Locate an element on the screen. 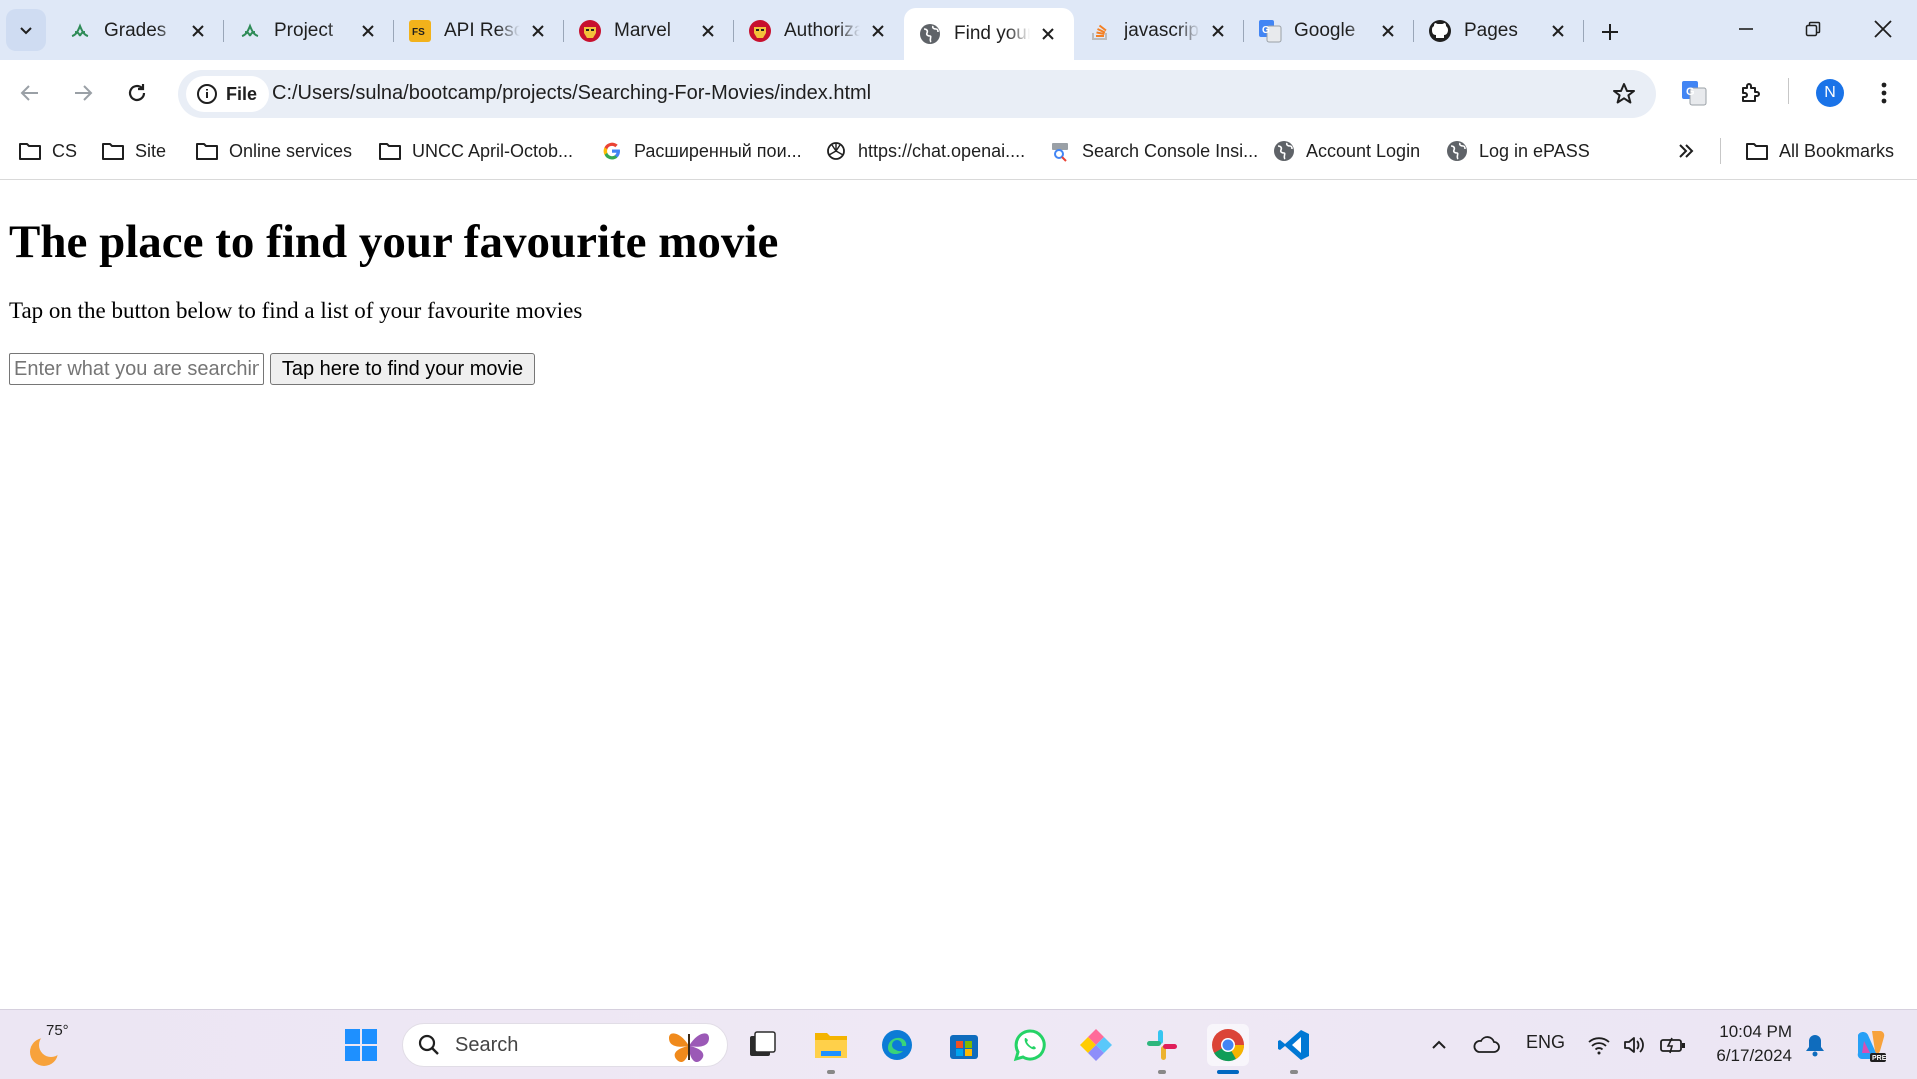  translate-extension-button: G is located at coordinates (1694, 93).